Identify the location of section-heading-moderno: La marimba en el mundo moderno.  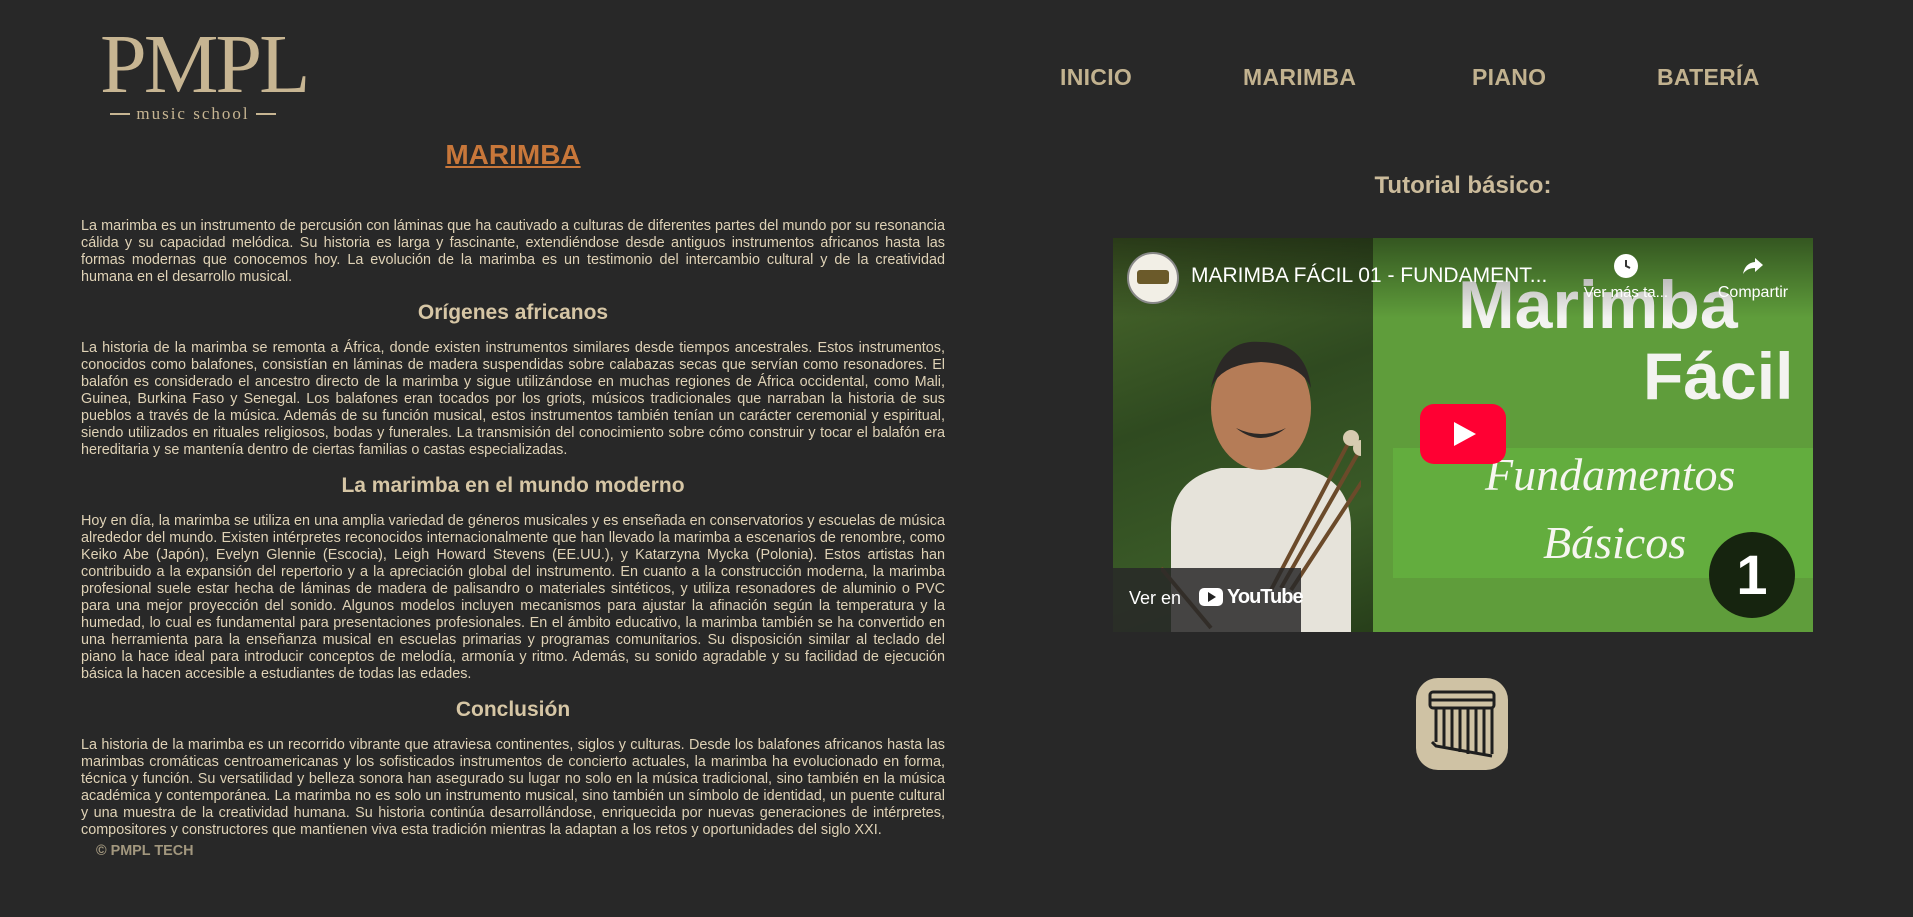
(513, 485).